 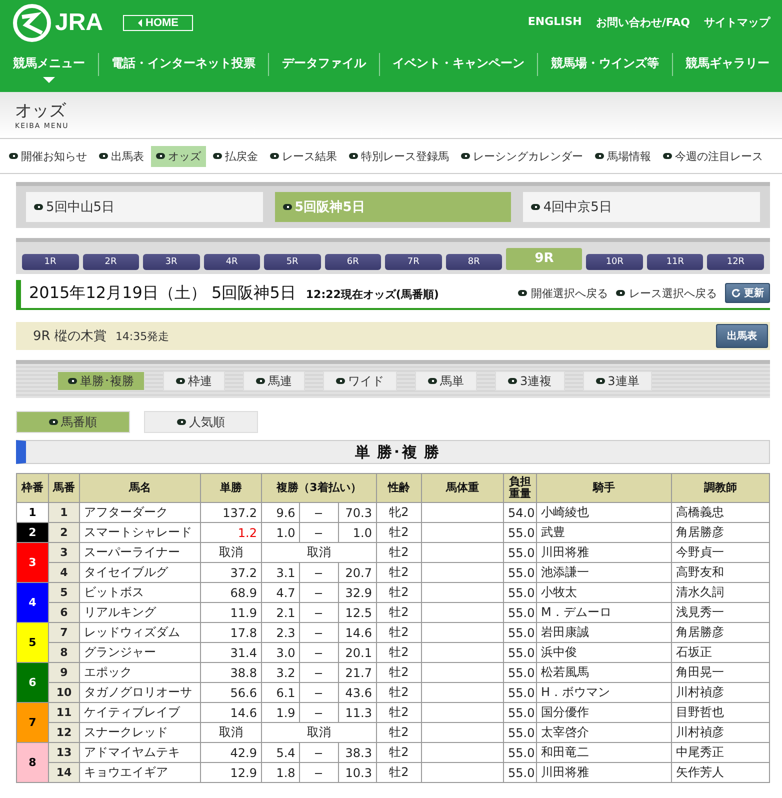 I want to click on win-odds: 取消, so click(x=231, y=552).